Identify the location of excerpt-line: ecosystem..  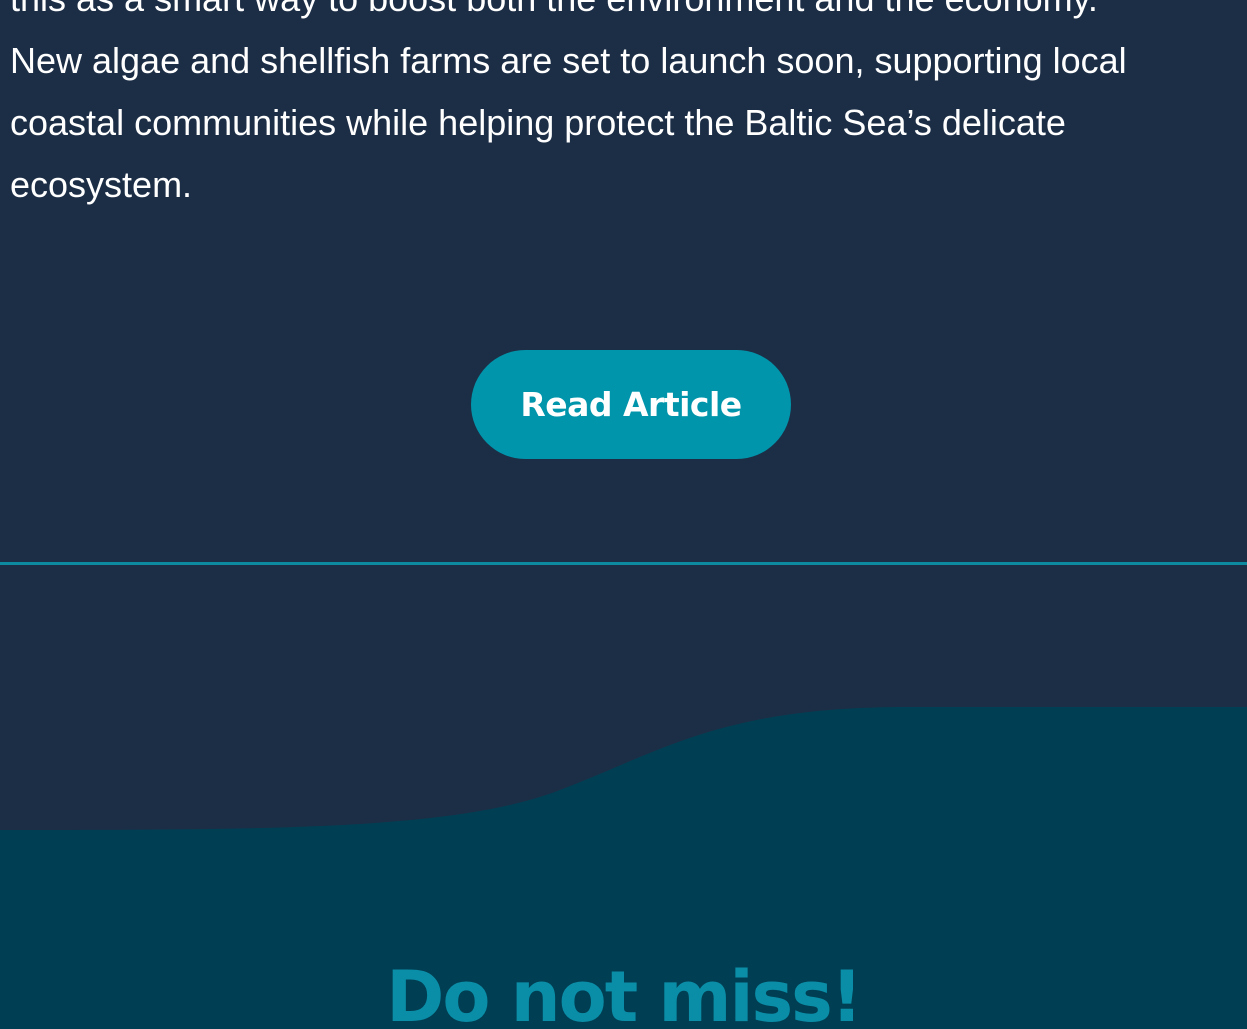
(101, 184).